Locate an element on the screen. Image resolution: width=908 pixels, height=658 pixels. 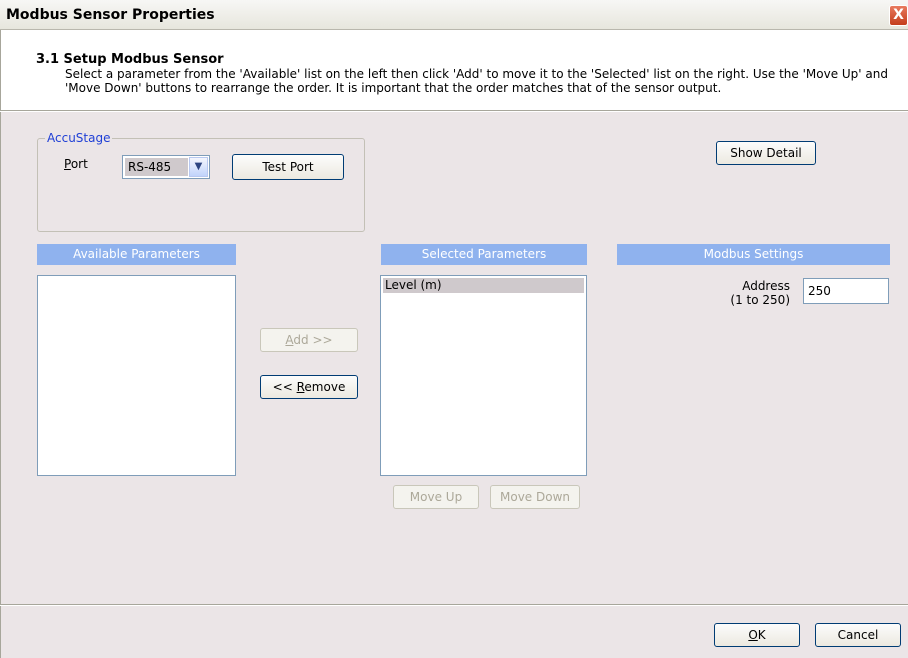
address-input: 250 is located at coordinates (846, 291).